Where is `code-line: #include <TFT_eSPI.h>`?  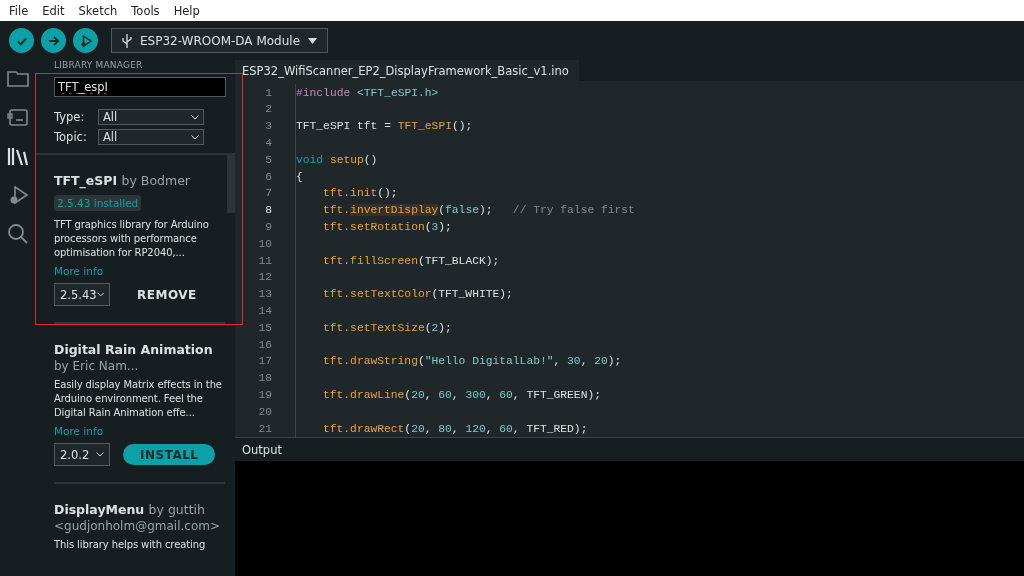
code-line: #include <TFT_eSPI.h> is located at coordinates (367, 92).